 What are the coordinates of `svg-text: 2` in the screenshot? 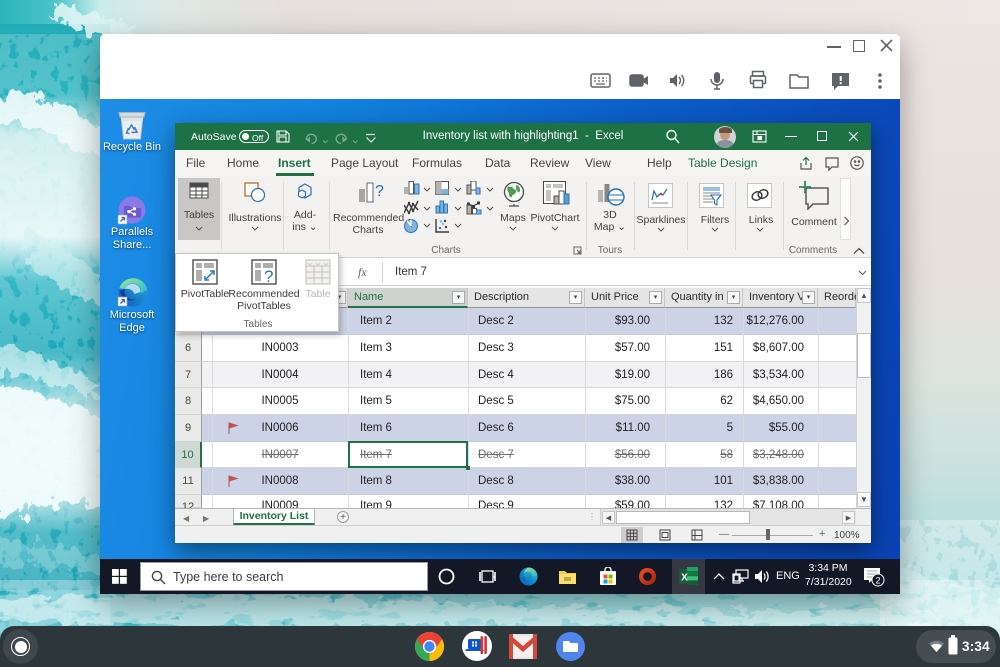 It's located at (877, 581).